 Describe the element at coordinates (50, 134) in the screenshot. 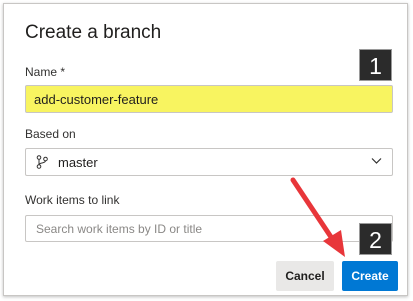

I see `based-on-label: Based on` at that location.